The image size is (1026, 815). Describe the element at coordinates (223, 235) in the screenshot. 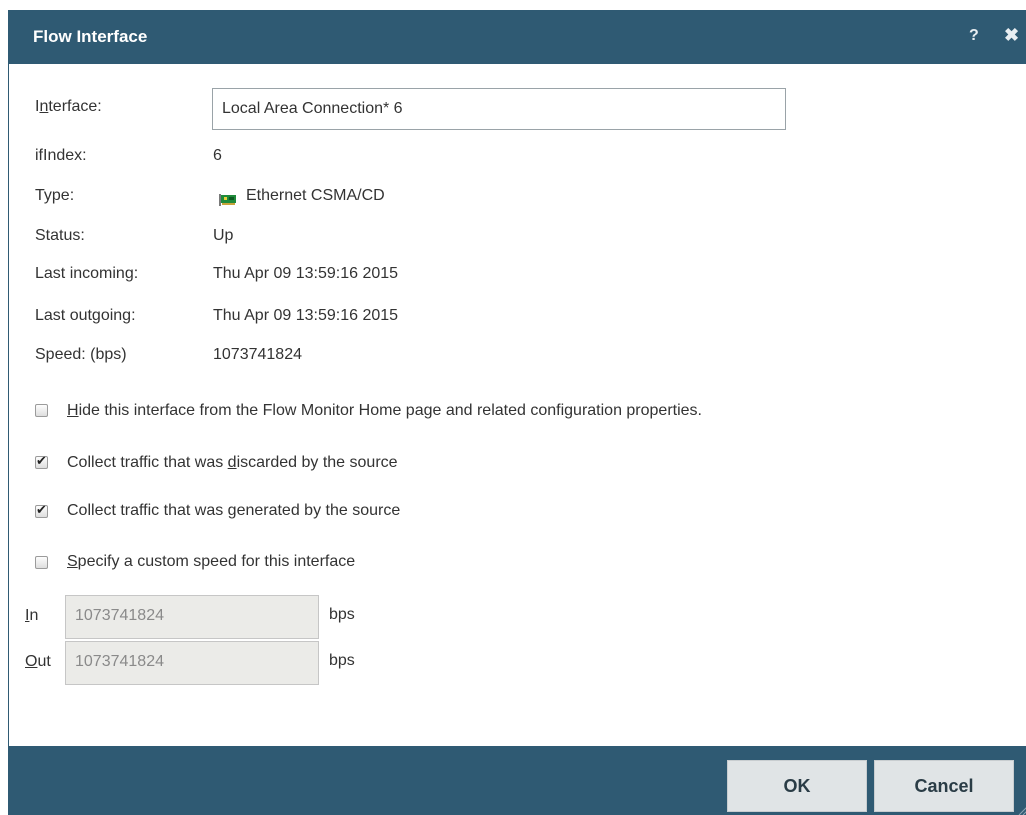

I see `status-value: Up` at that location.